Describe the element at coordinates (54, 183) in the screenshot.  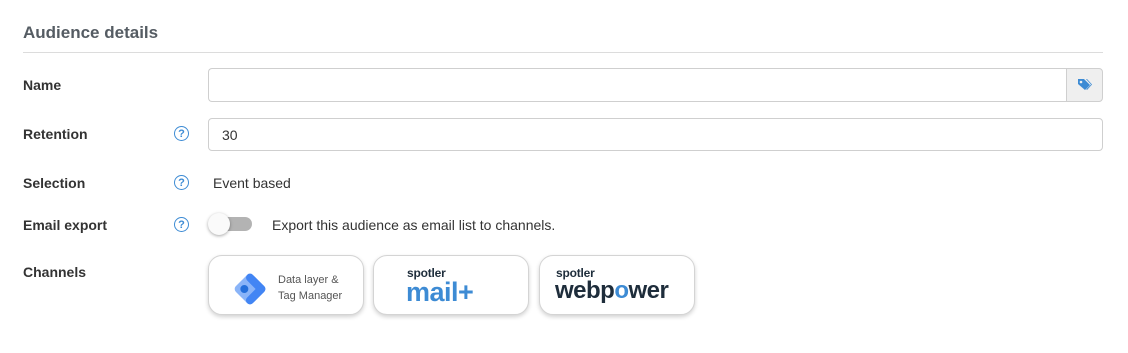
I see `selection-label: Selection` at that location.